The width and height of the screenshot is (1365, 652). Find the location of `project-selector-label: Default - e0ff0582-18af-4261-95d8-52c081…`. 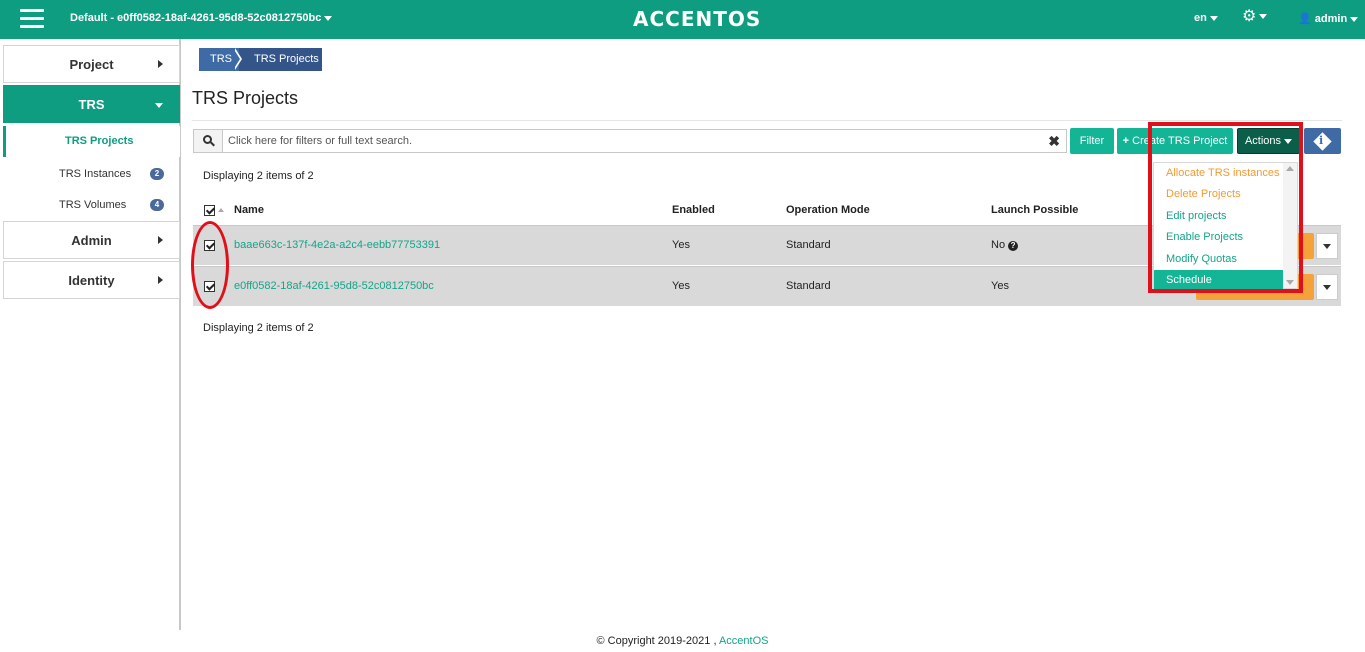

project-selector-label: Default - e0ff0582-18af-4261-95d8-52c081… is located at coordinates (196, 18).